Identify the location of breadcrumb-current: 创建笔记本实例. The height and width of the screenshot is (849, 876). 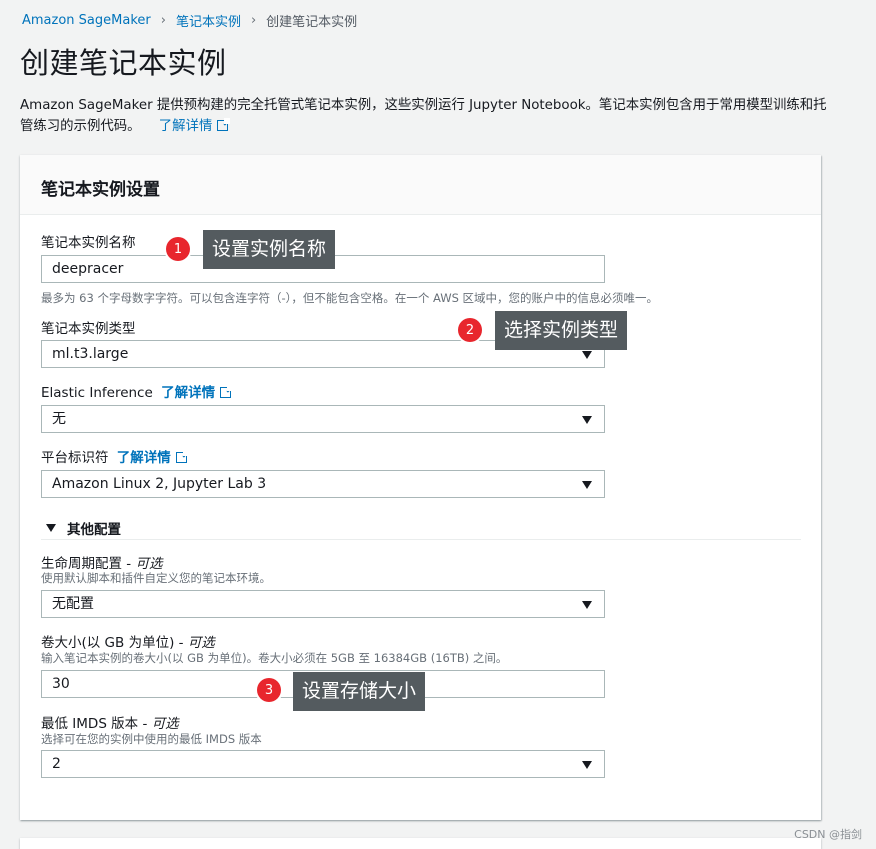
(312, 22).